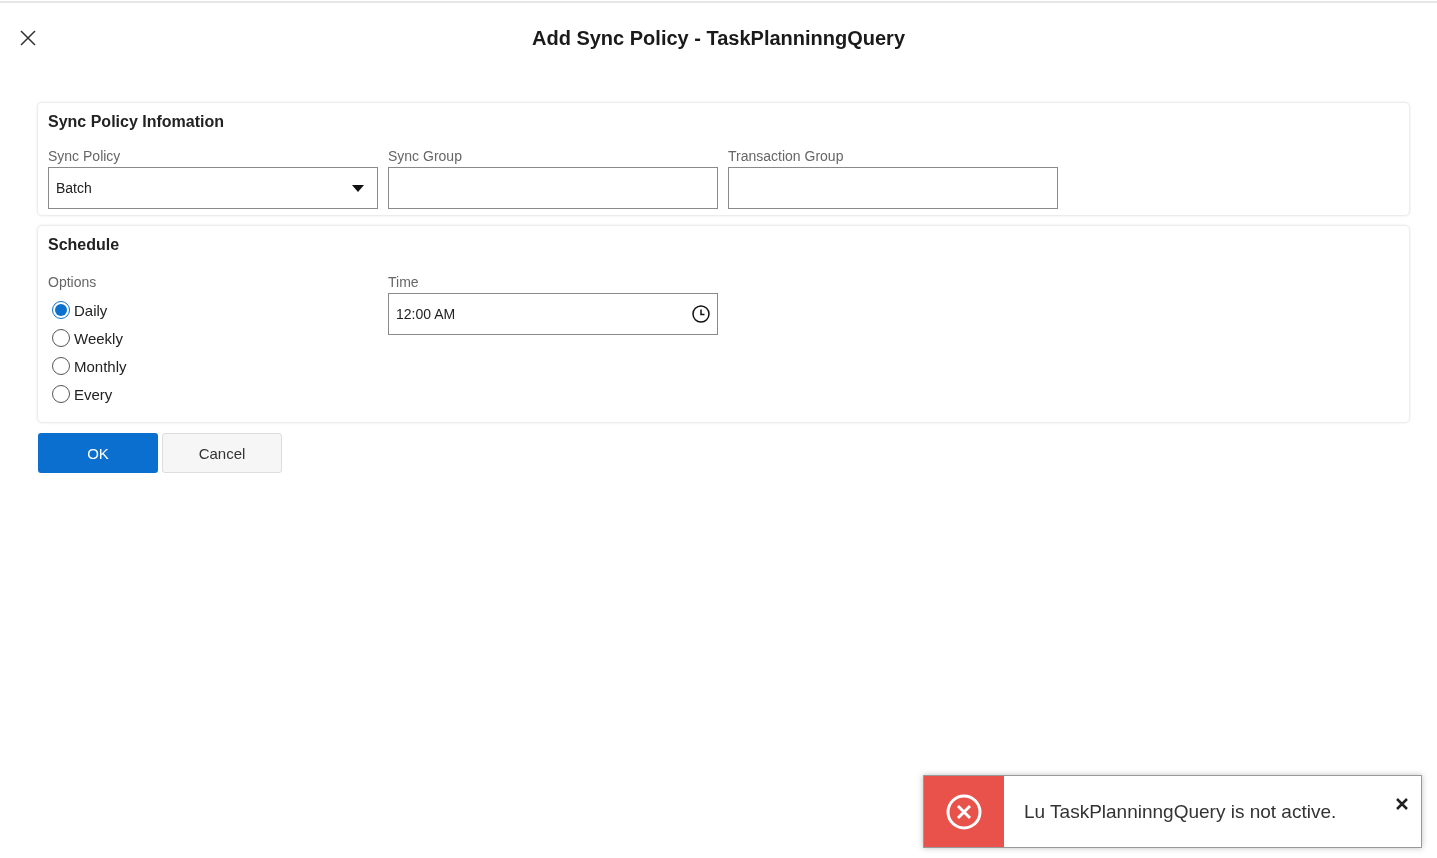 Image resolution: width=1437 pixels, height=858 pixels. I want to click on toast-message: Lu TaskPlanninngQuery is not active., so click(1180, 811).